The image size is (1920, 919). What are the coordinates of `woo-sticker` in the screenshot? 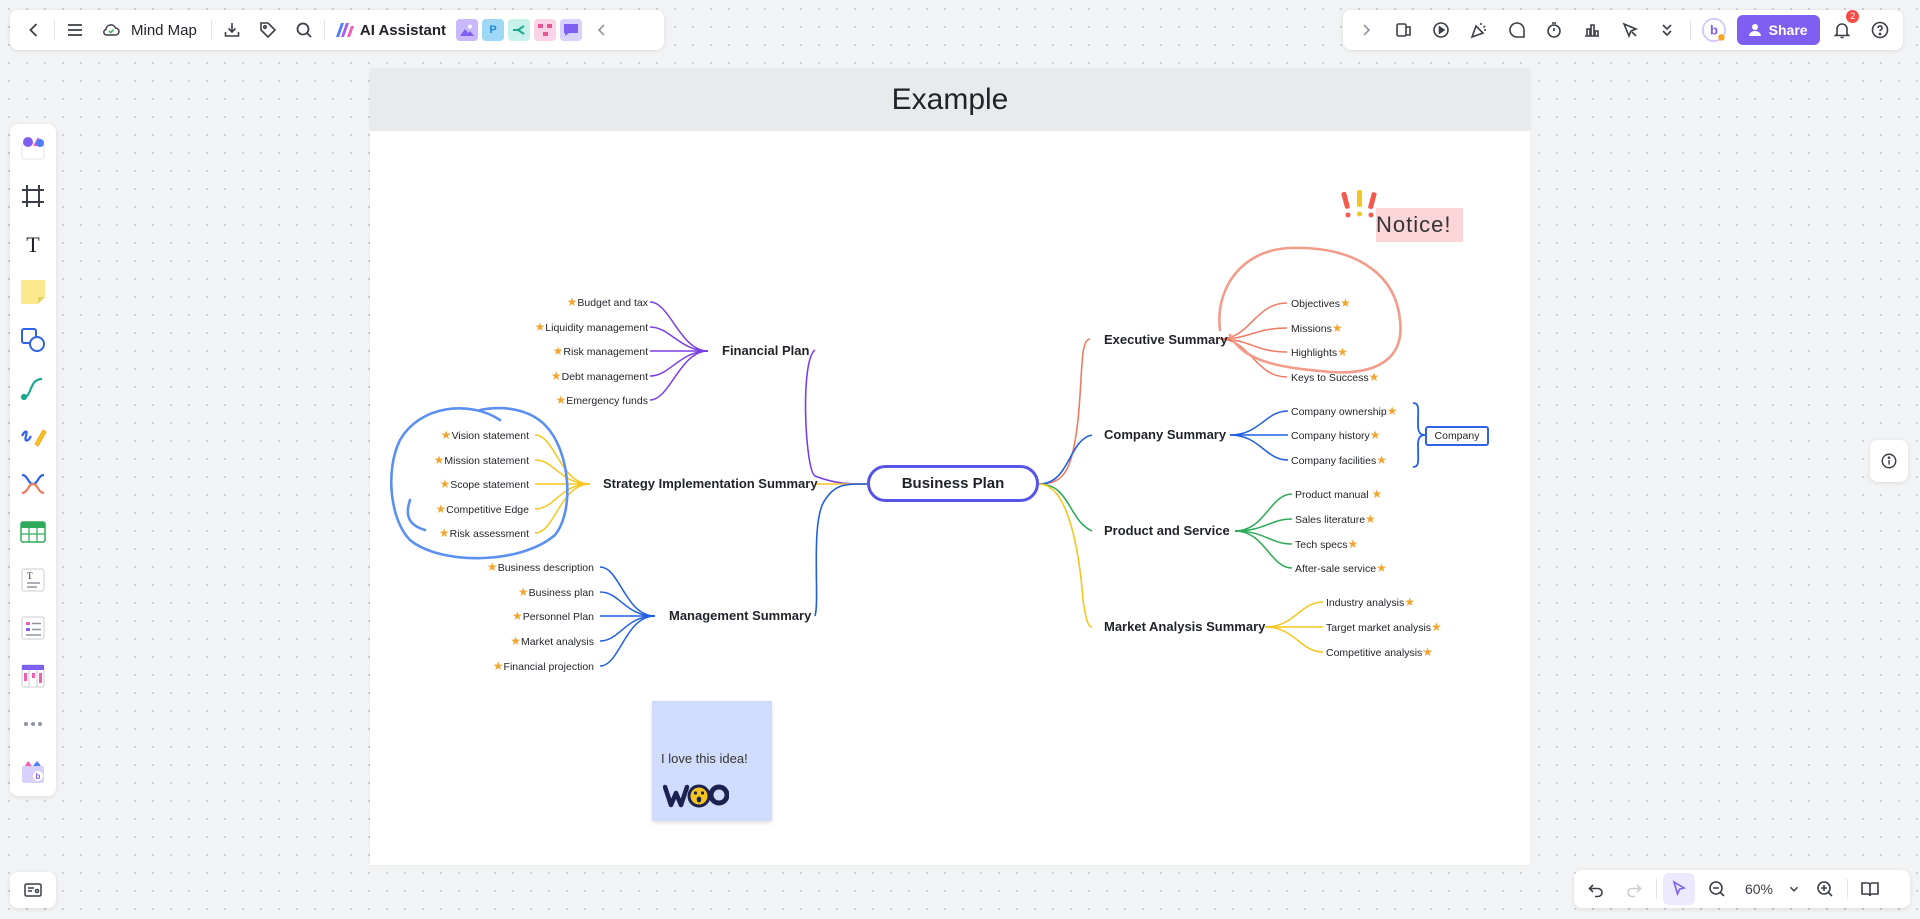 It's located at (696, 796).